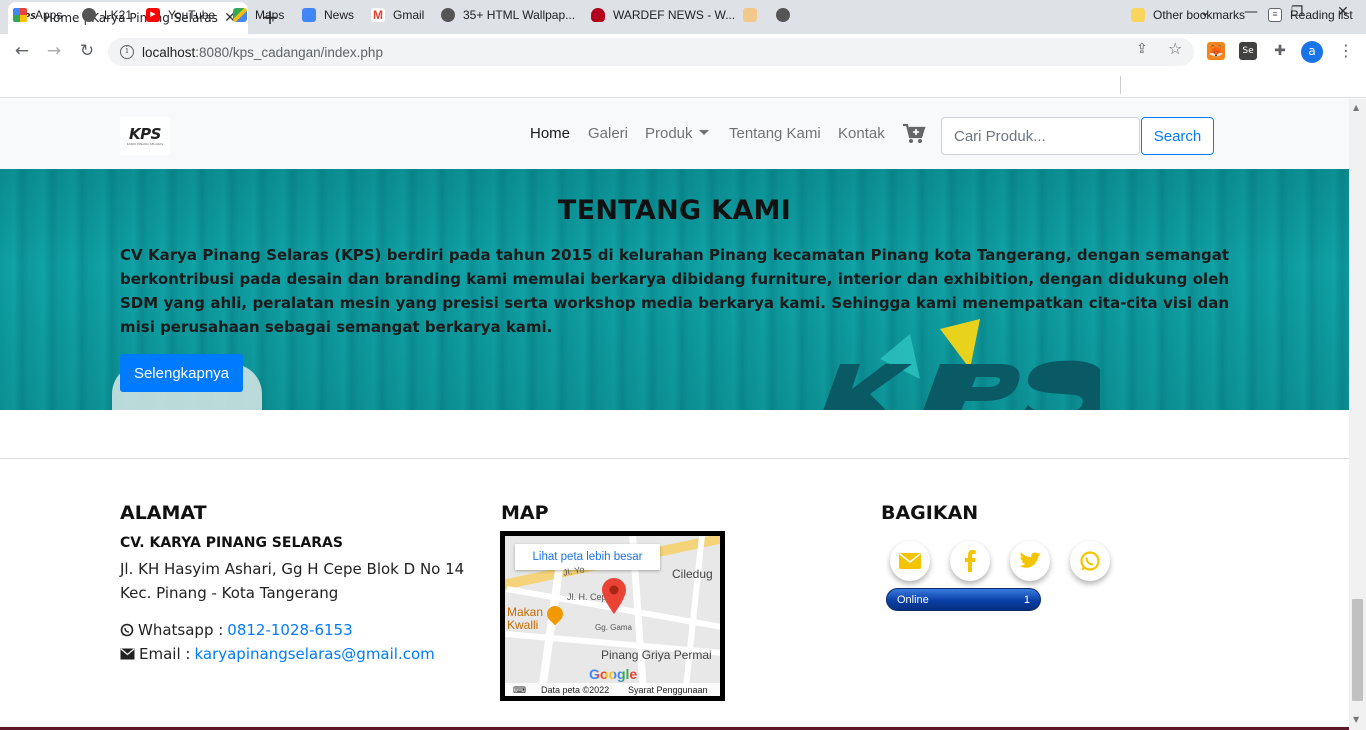  What do you see at coordinates (519, 689) in the screenshot?
I see `keyboard-icon: ⌨` at bounding box center [519, 689].